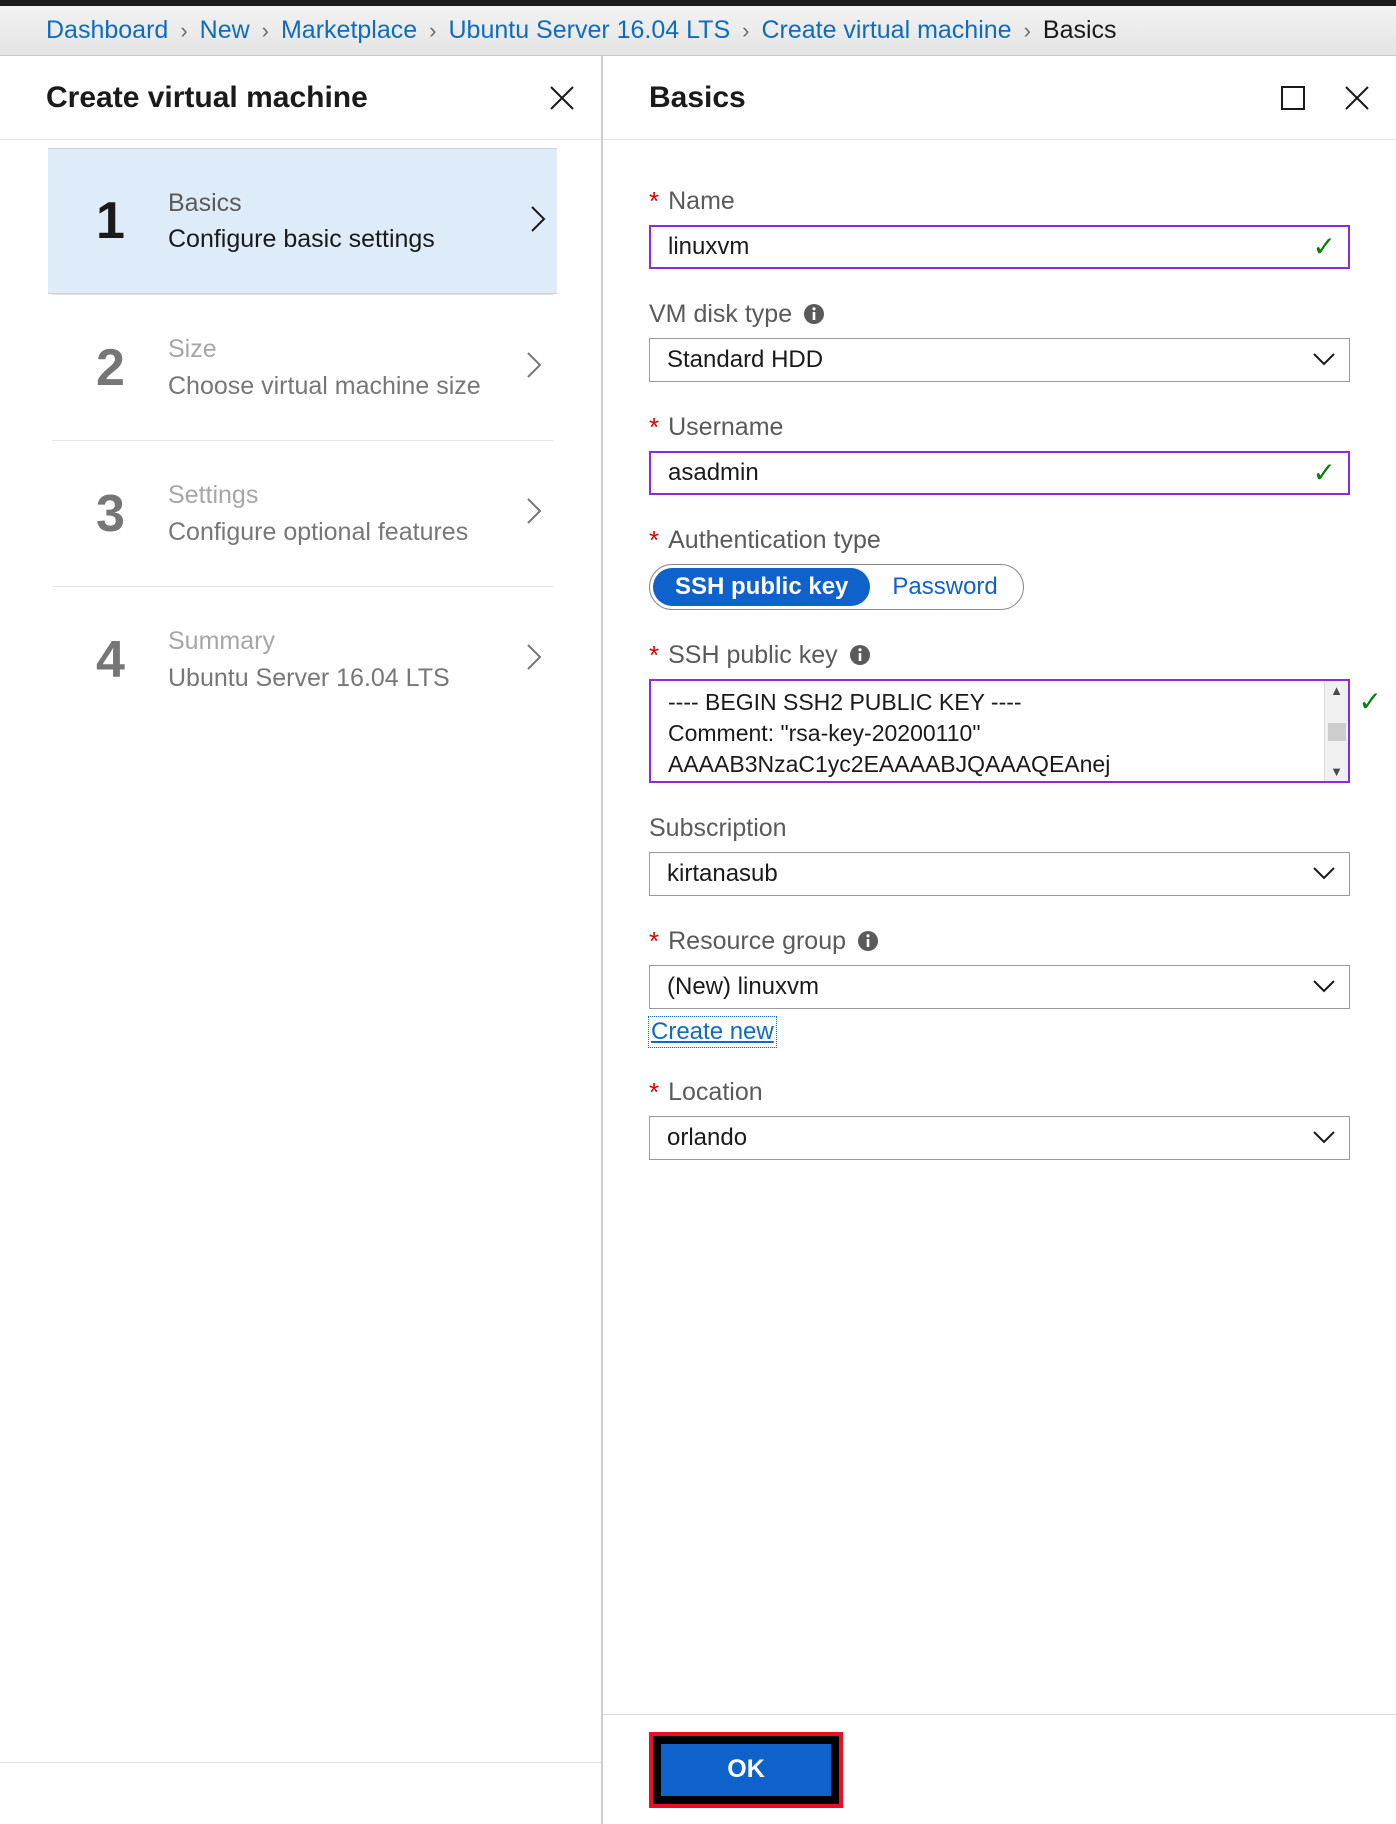 This screenshot has height=1824, width=1396. What do you see at coordinates (192, 349) in the screenshot?
I see `step-title: Size` at bounding box center [192, 349].